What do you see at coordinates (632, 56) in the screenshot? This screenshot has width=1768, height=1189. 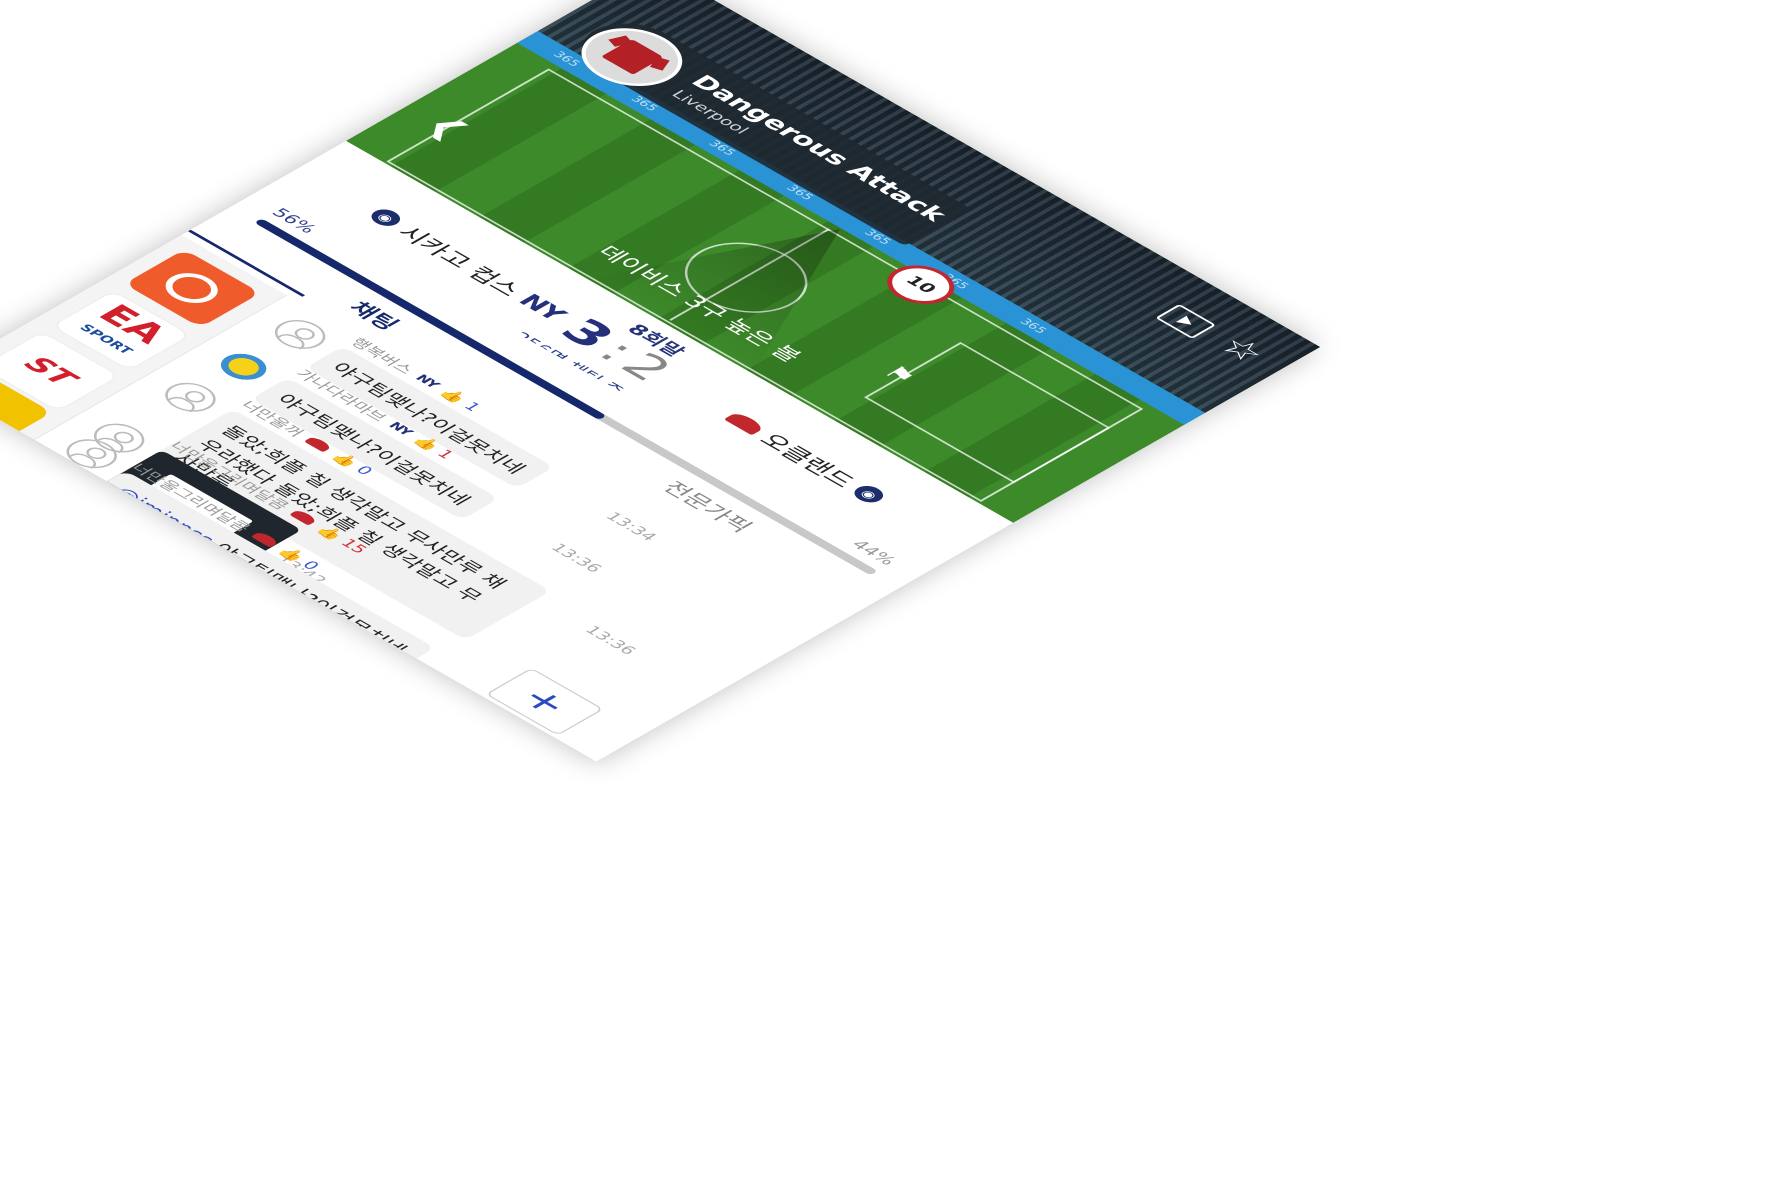 I see `shirt-icon` at bounding box center [632, 56].